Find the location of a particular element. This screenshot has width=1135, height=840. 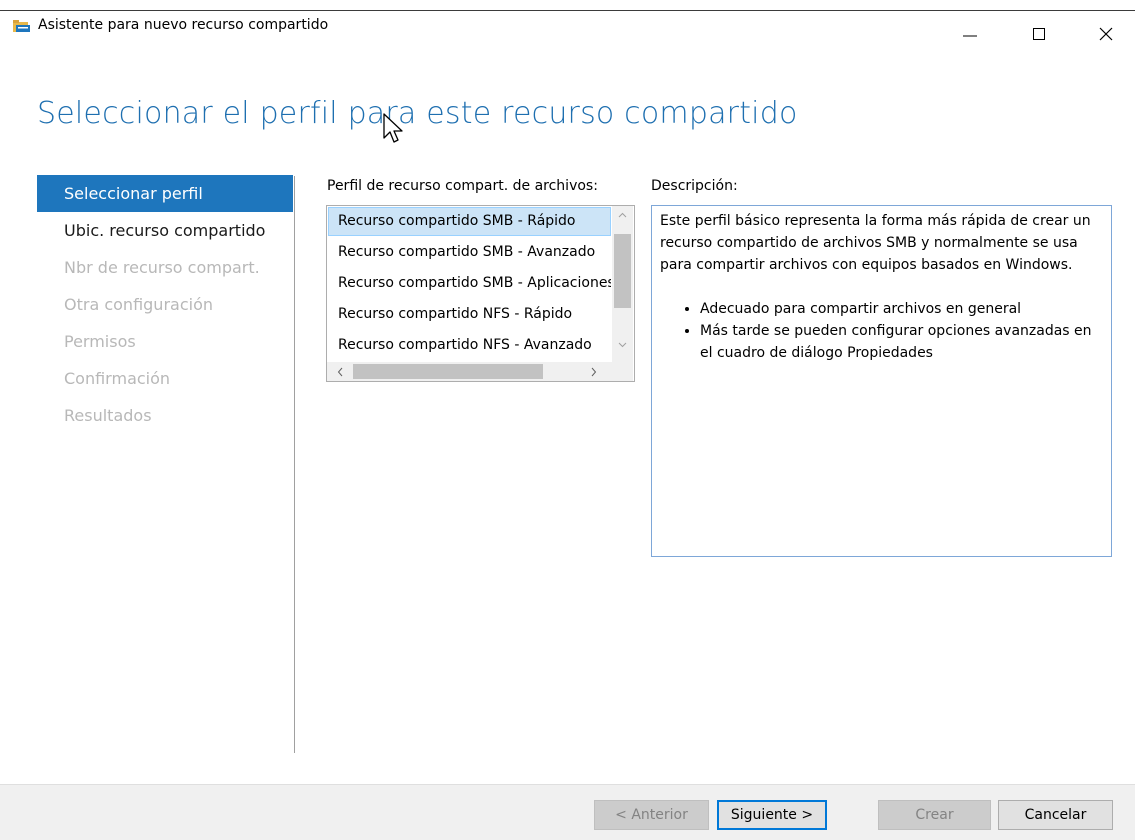

nav-step-results: Resultados is located at coordinates (108, 415).